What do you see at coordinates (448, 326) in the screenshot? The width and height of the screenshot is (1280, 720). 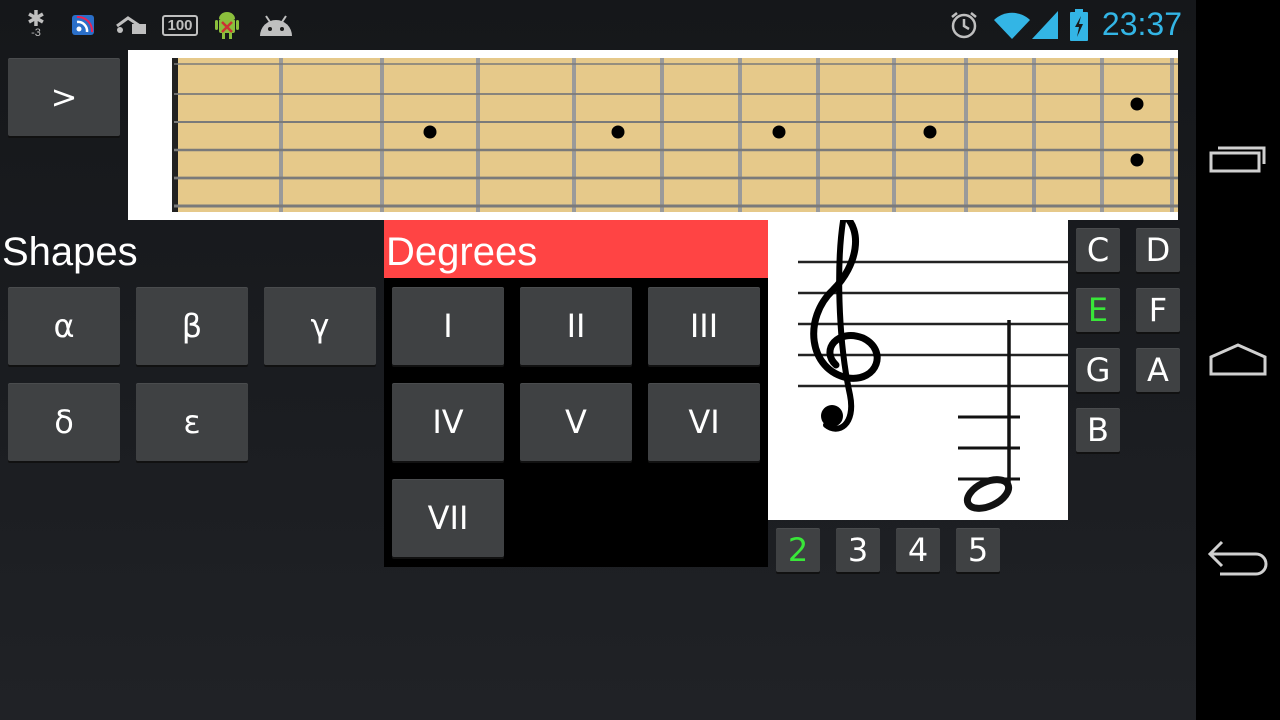 I see `degree-1-button: I` at bounding box center [448, 326].